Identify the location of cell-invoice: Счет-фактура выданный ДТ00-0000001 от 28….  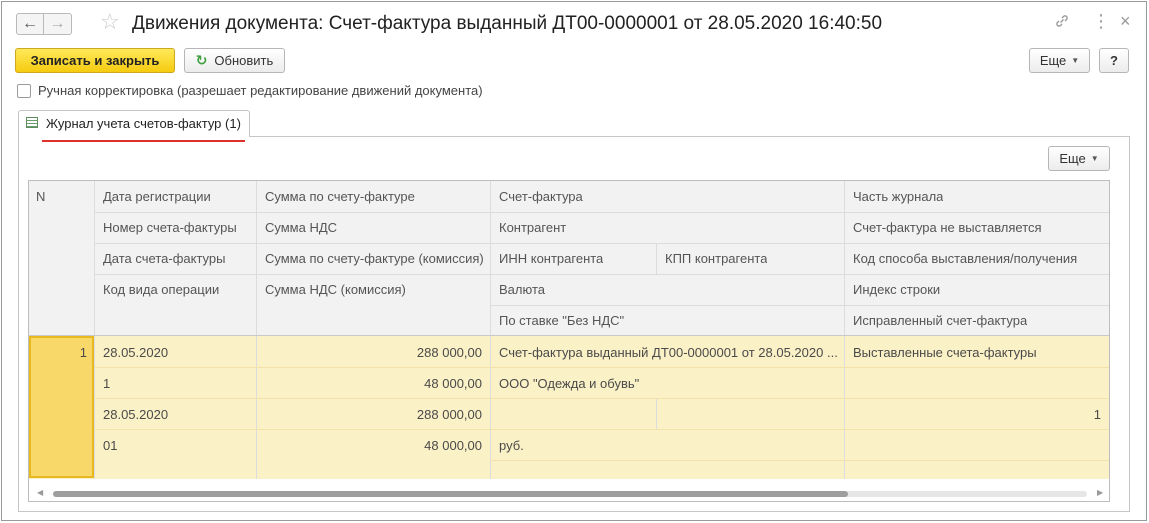
(669, 352).